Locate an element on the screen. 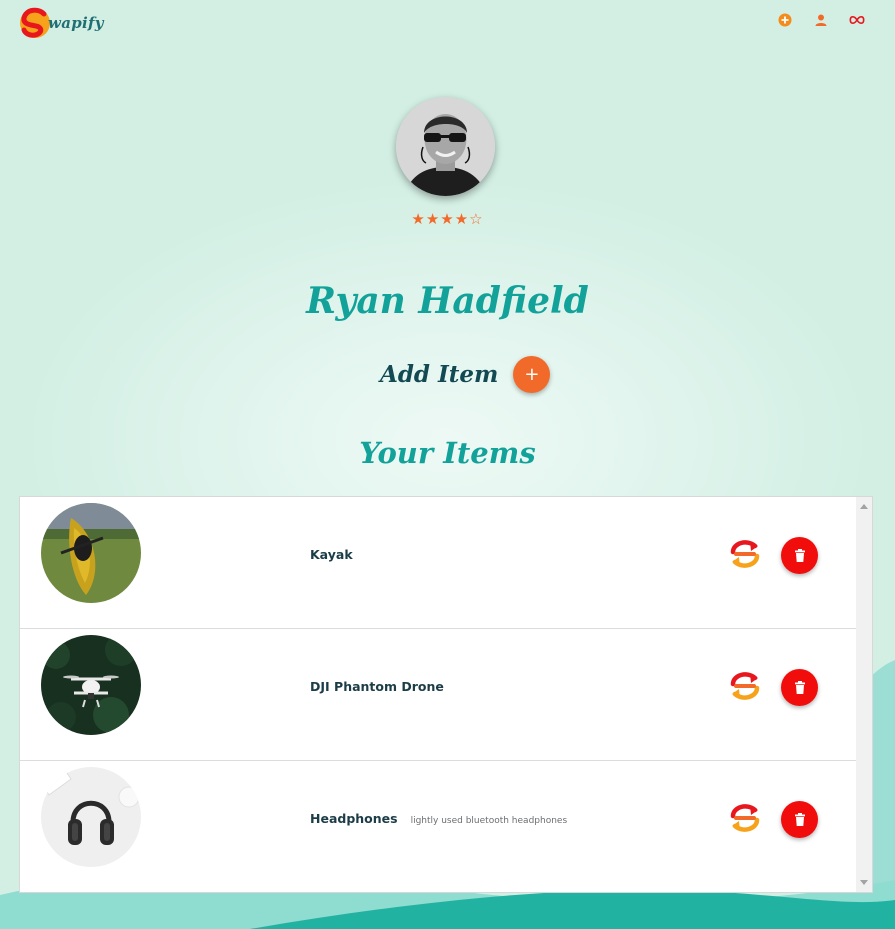 This screenshot has height=929, width=895. infinity-icon is located at coordinates (857, 20).